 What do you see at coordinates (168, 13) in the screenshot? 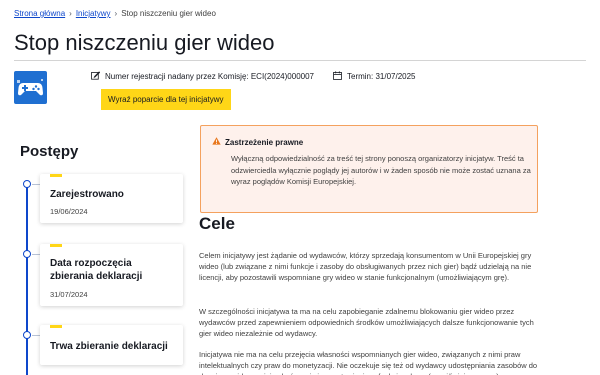
I see `breadcrumb-current: Stop niszczeniu gier wideo` at bounding box center [168, 13].